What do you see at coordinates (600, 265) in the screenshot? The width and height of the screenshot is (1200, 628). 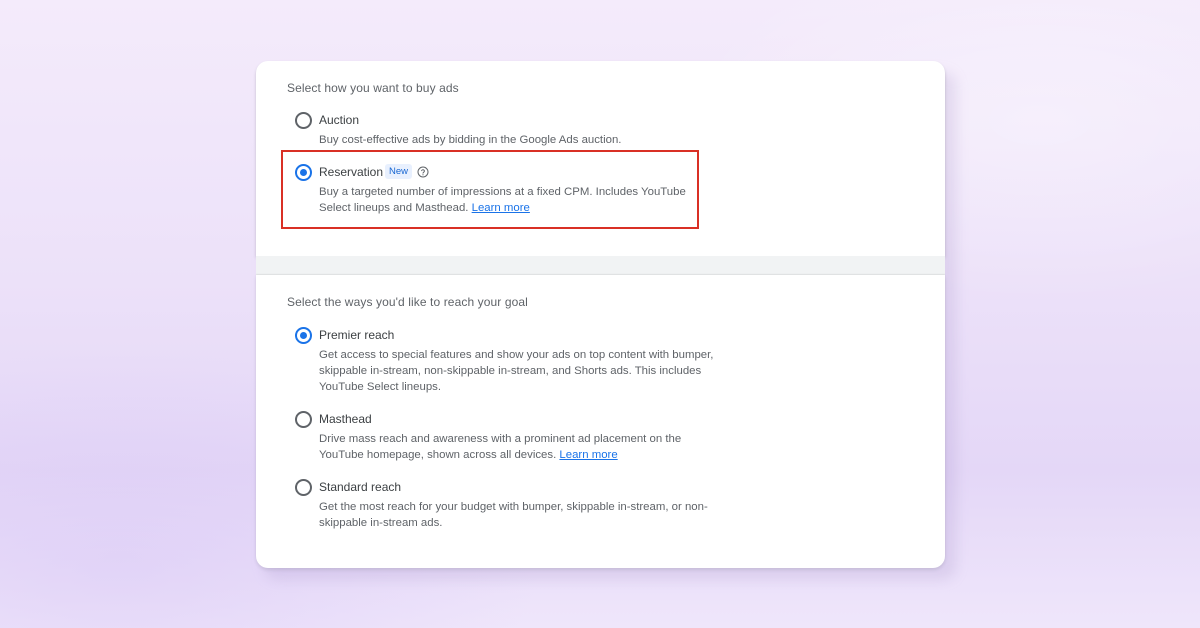 I see `panel-divider` at bounding box center [600, 265].